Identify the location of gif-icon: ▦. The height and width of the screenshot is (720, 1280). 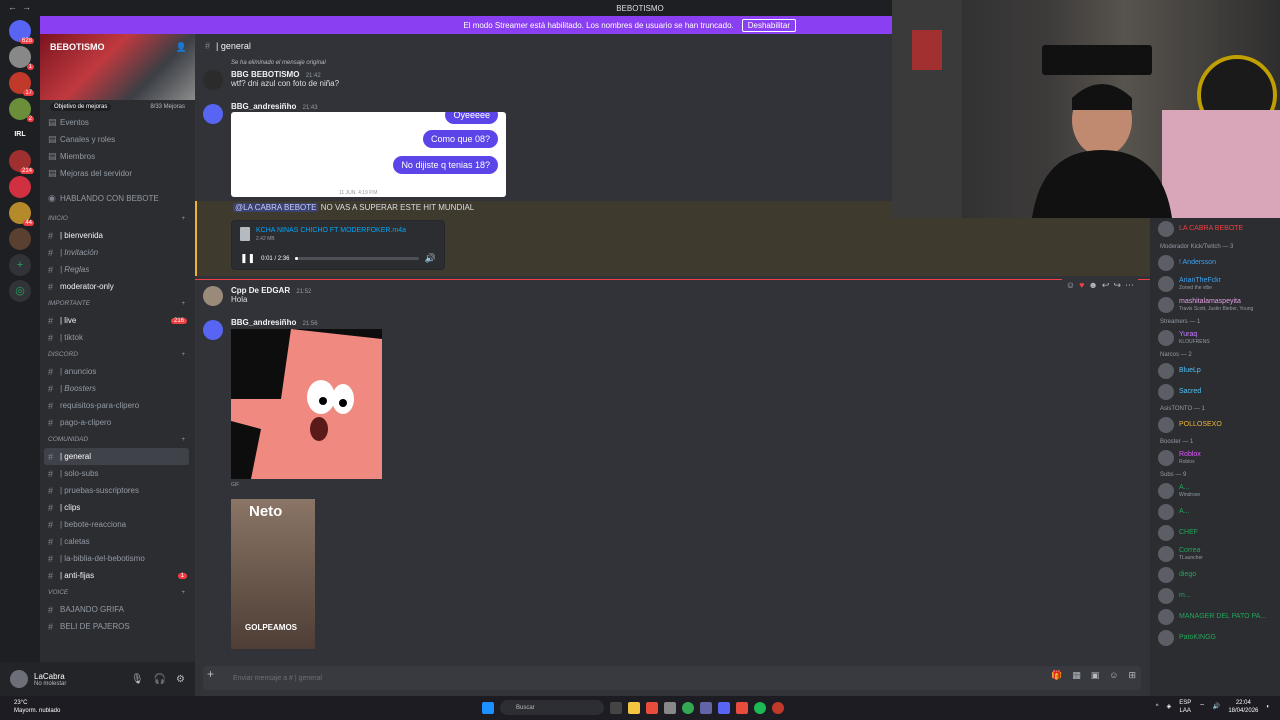
(1076, 675).